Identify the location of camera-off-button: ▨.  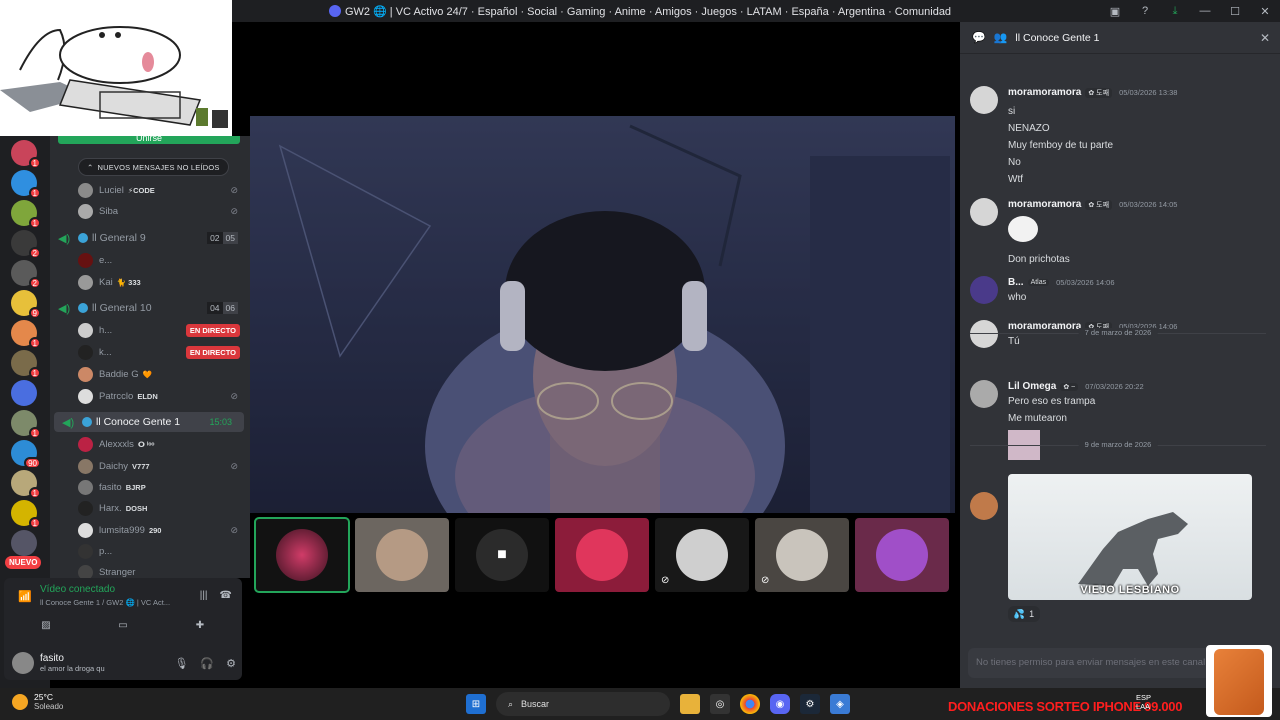
(46, 625).